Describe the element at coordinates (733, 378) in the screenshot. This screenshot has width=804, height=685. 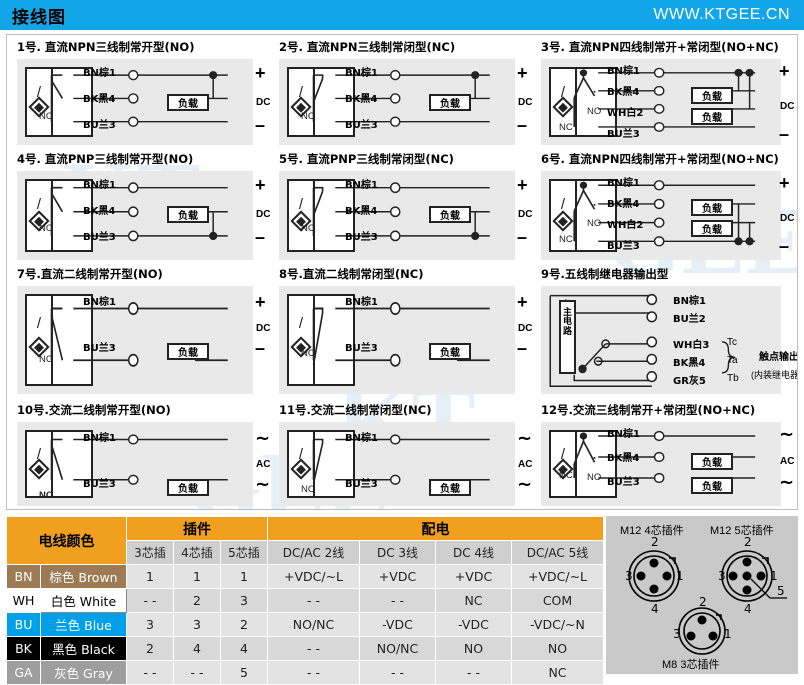
I see `terminal-label-Tb: Tb` at that location.